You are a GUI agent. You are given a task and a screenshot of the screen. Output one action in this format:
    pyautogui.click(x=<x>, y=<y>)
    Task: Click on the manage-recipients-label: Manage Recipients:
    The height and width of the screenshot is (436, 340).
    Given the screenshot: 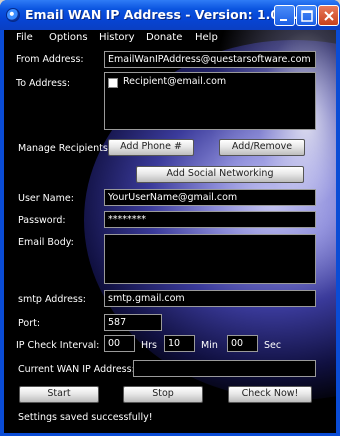 What is the action you would take?
    pyautogui.click(x=65, y=148)
    